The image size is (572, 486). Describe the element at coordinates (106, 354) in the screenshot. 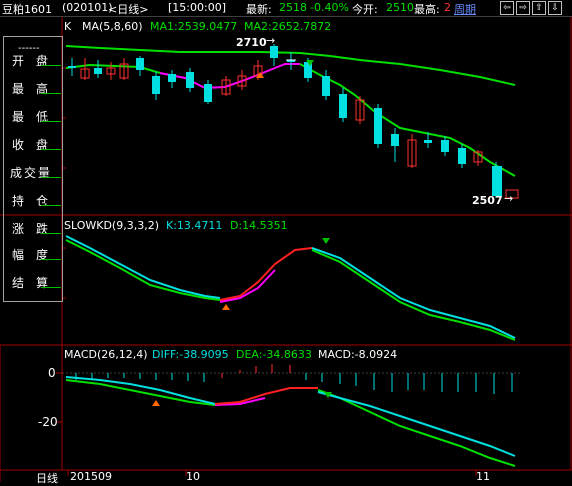

I see `macd-title: MACD(26,12,4)` at that location.